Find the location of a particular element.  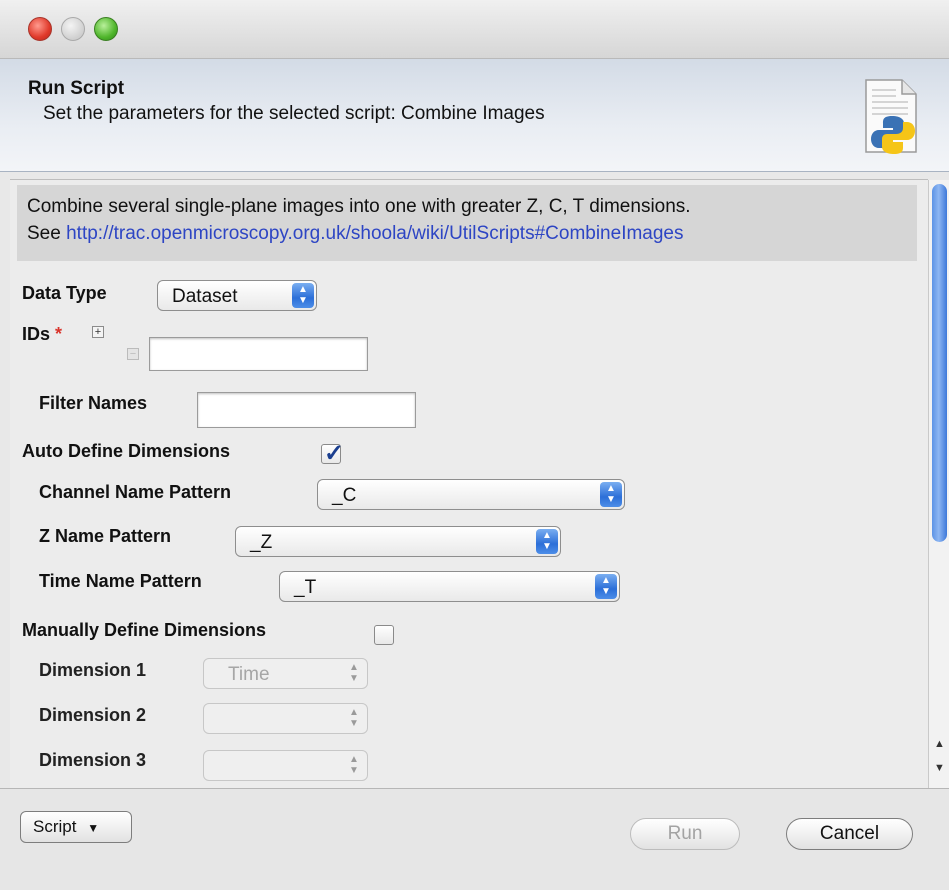

scroll-down-arrow-icon: ▼ is located at coordinates (939, 768).